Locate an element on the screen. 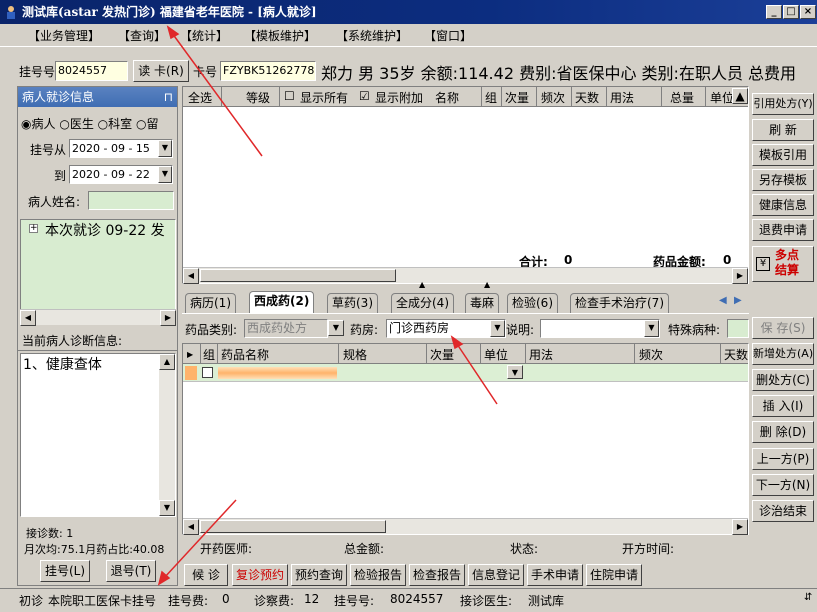  annotation-arrow-status is located at coordinates (200, 539).